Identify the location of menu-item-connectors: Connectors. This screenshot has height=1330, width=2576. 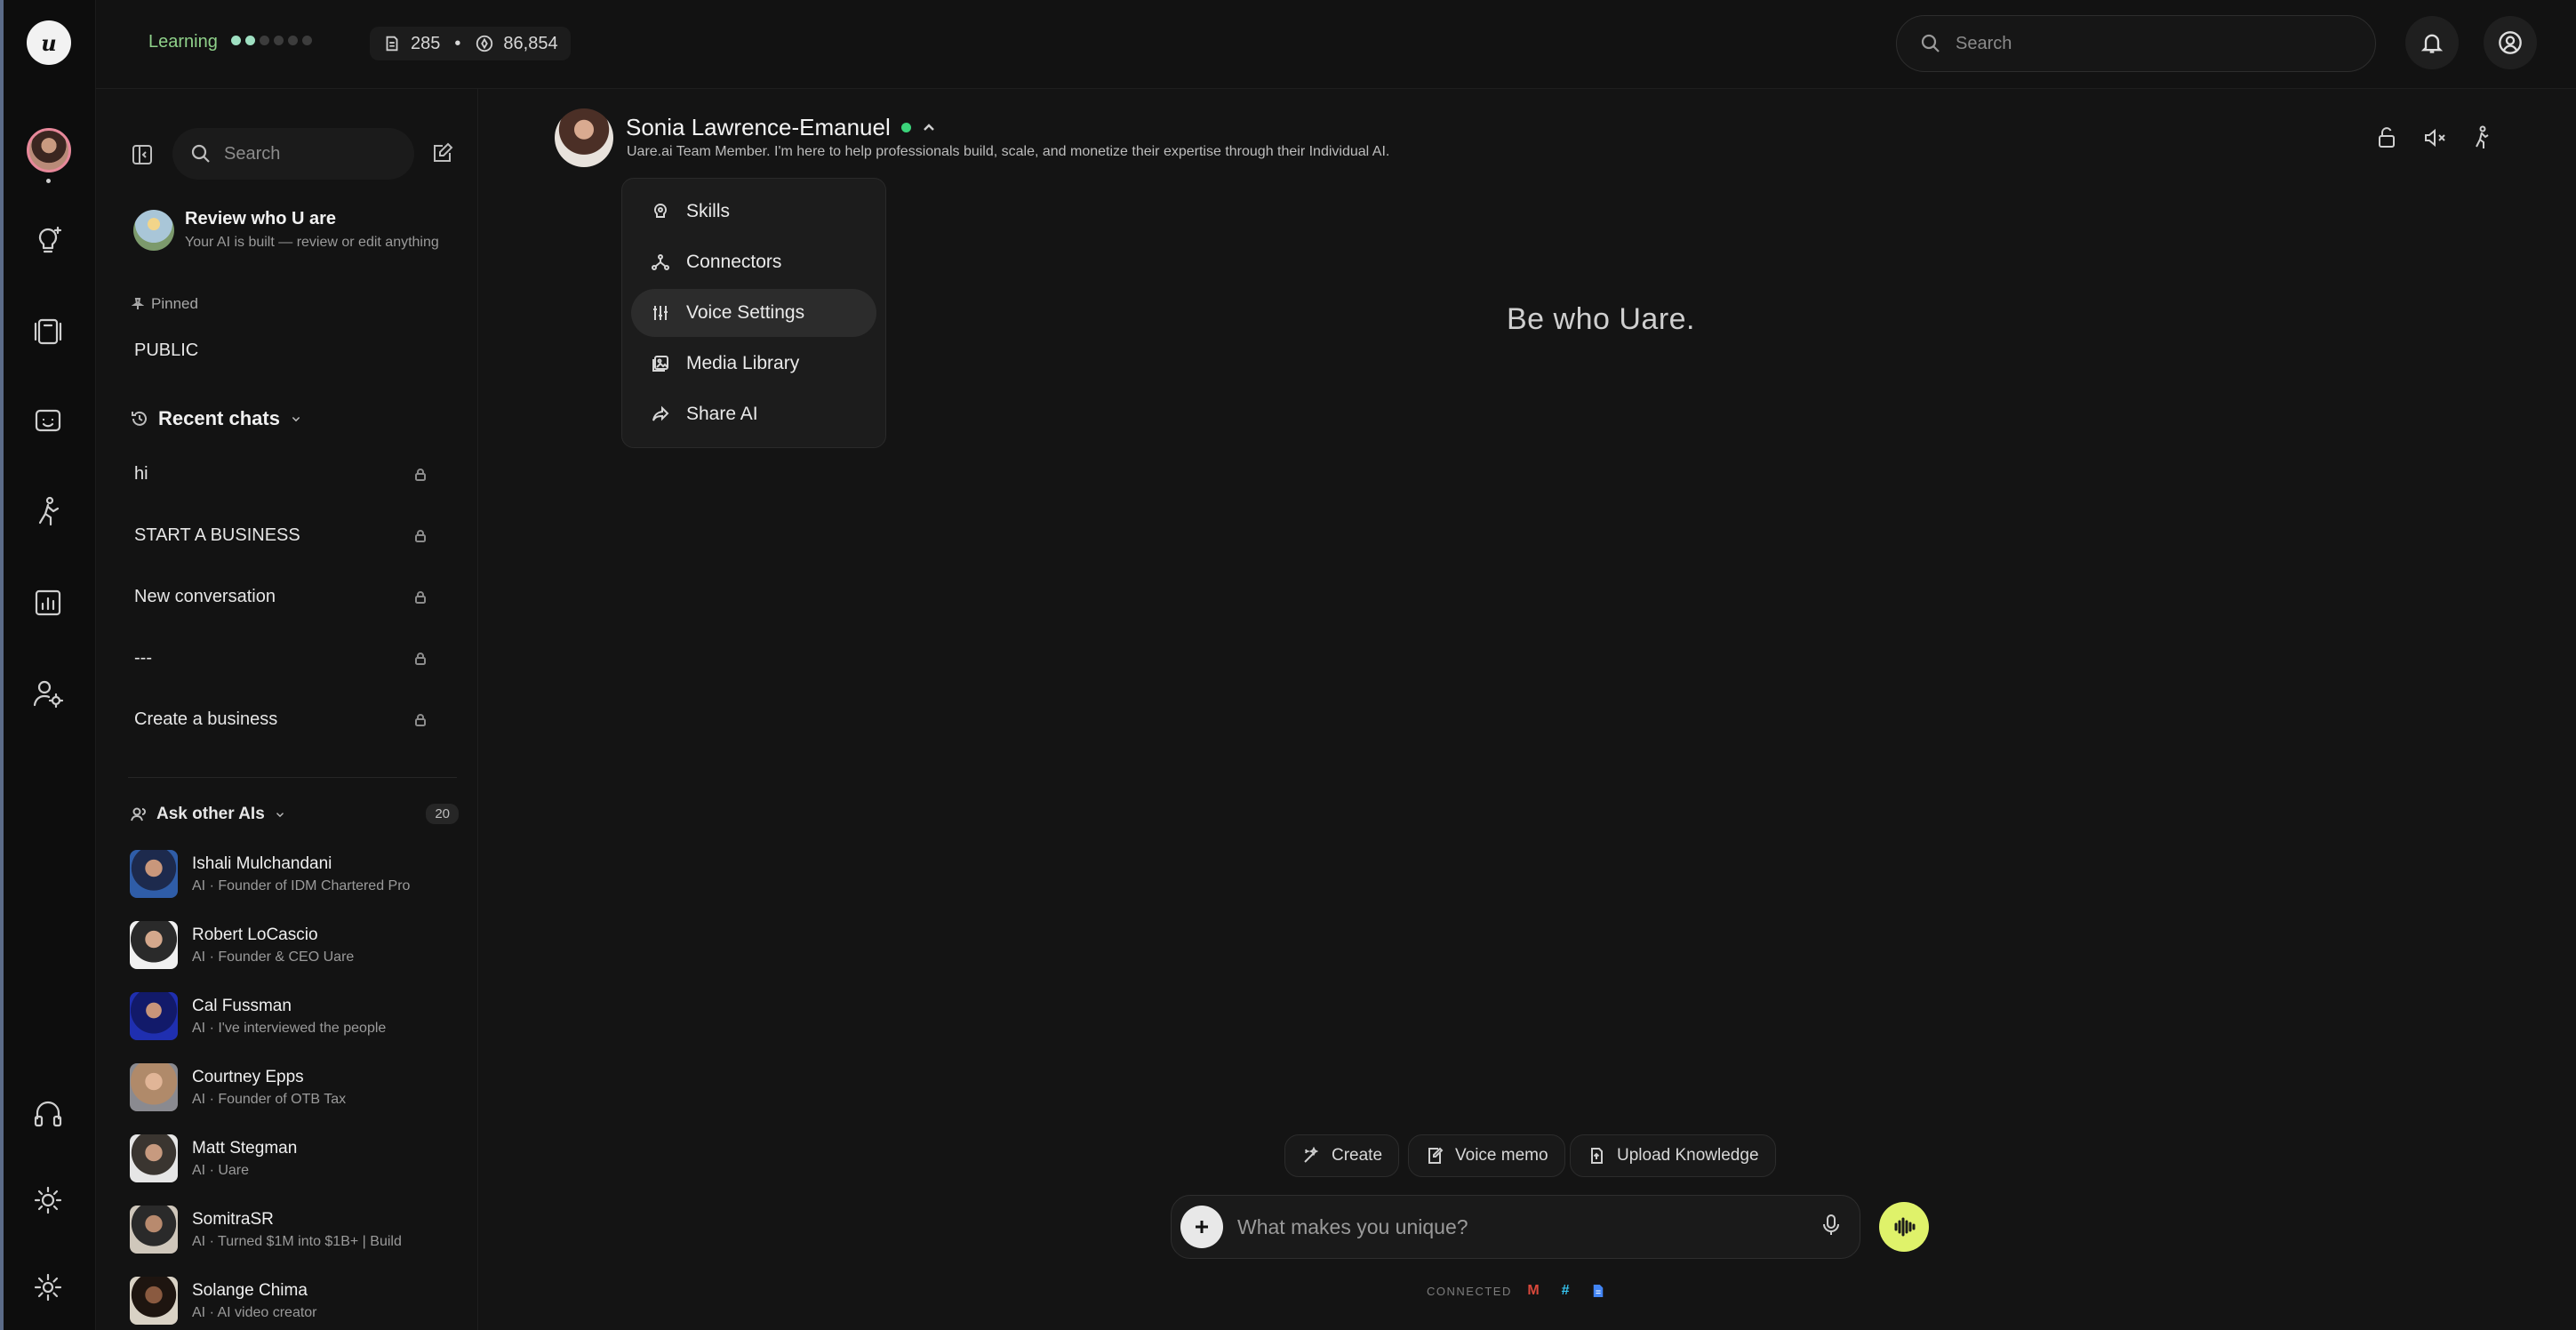
(753, 262).